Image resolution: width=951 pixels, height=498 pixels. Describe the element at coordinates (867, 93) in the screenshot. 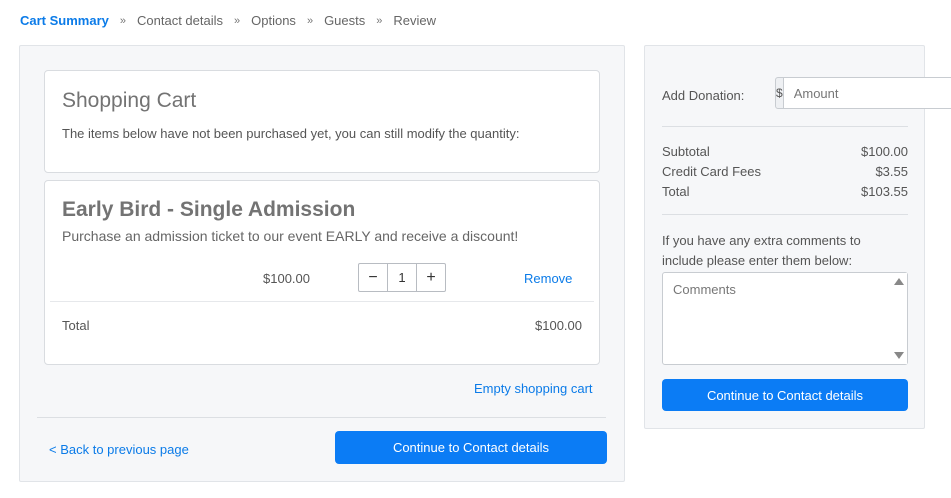

I see `donation-amount-input` at that location.